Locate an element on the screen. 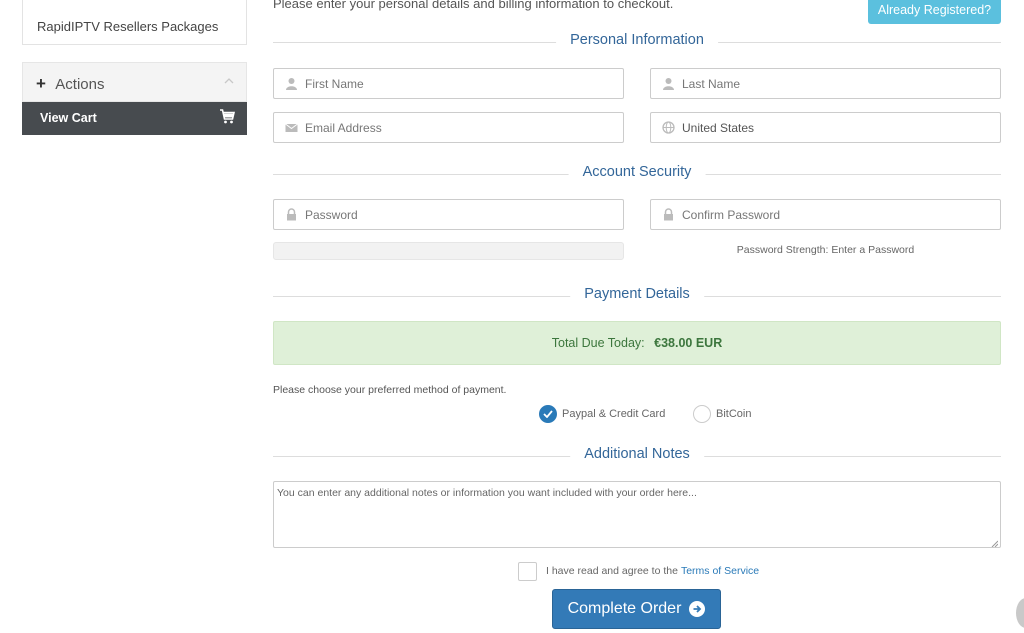 This screenshot has height=633, width=1024. chat-widget-edge is located at coordinates (1020, 613).